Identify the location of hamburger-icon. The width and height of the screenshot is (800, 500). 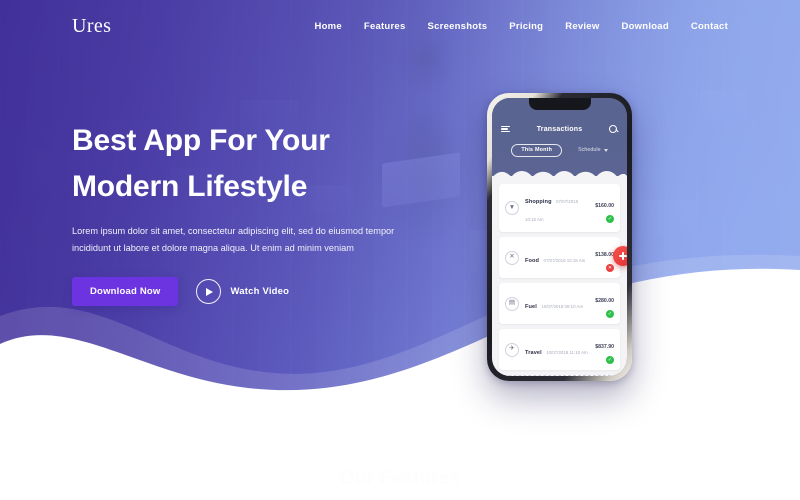
(505, 129).